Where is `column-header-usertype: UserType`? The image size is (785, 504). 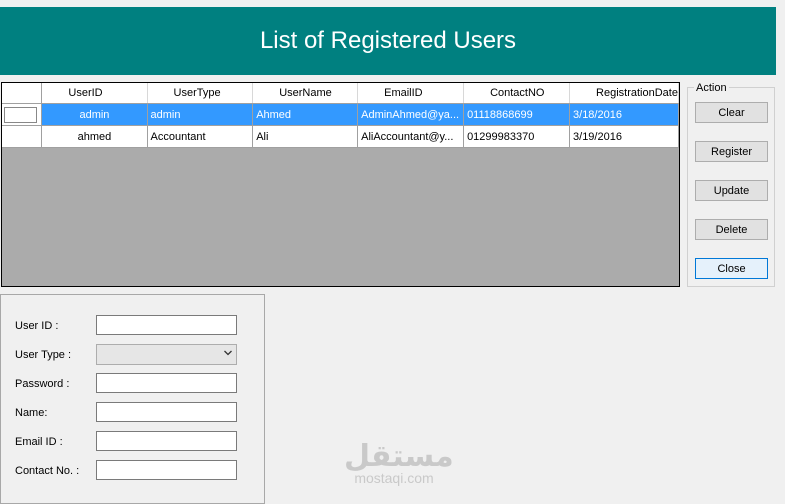
column-header-usertype: UserType is located at coordinates (200, 93).